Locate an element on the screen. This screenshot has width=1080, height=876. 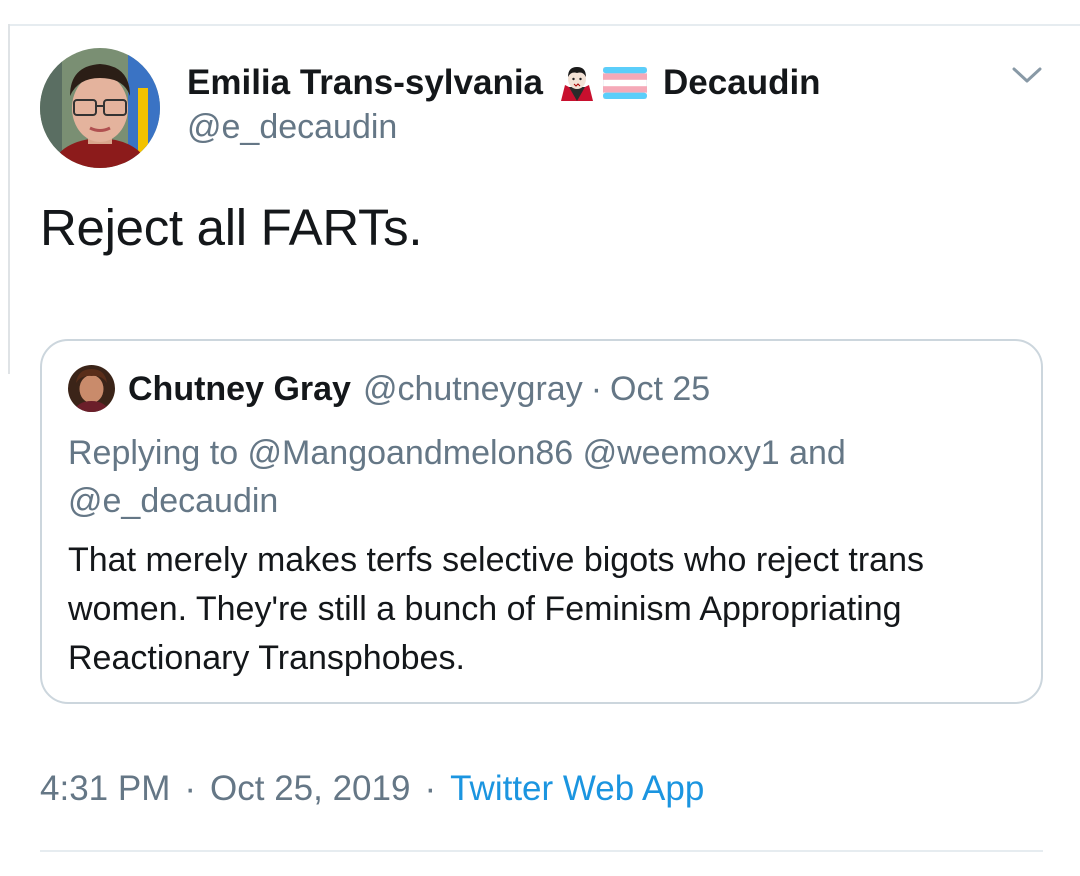
vampire-icon is located at coordinates (577, 83).